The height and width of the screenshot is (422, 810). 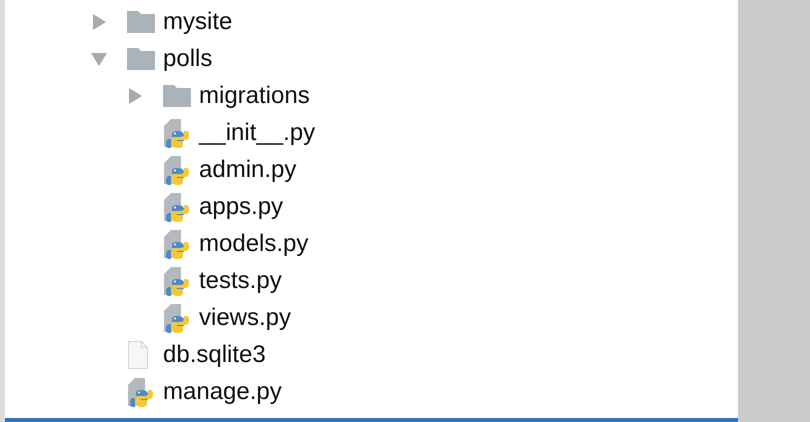 I want to click on file-icon, so click(x=138, y=355).